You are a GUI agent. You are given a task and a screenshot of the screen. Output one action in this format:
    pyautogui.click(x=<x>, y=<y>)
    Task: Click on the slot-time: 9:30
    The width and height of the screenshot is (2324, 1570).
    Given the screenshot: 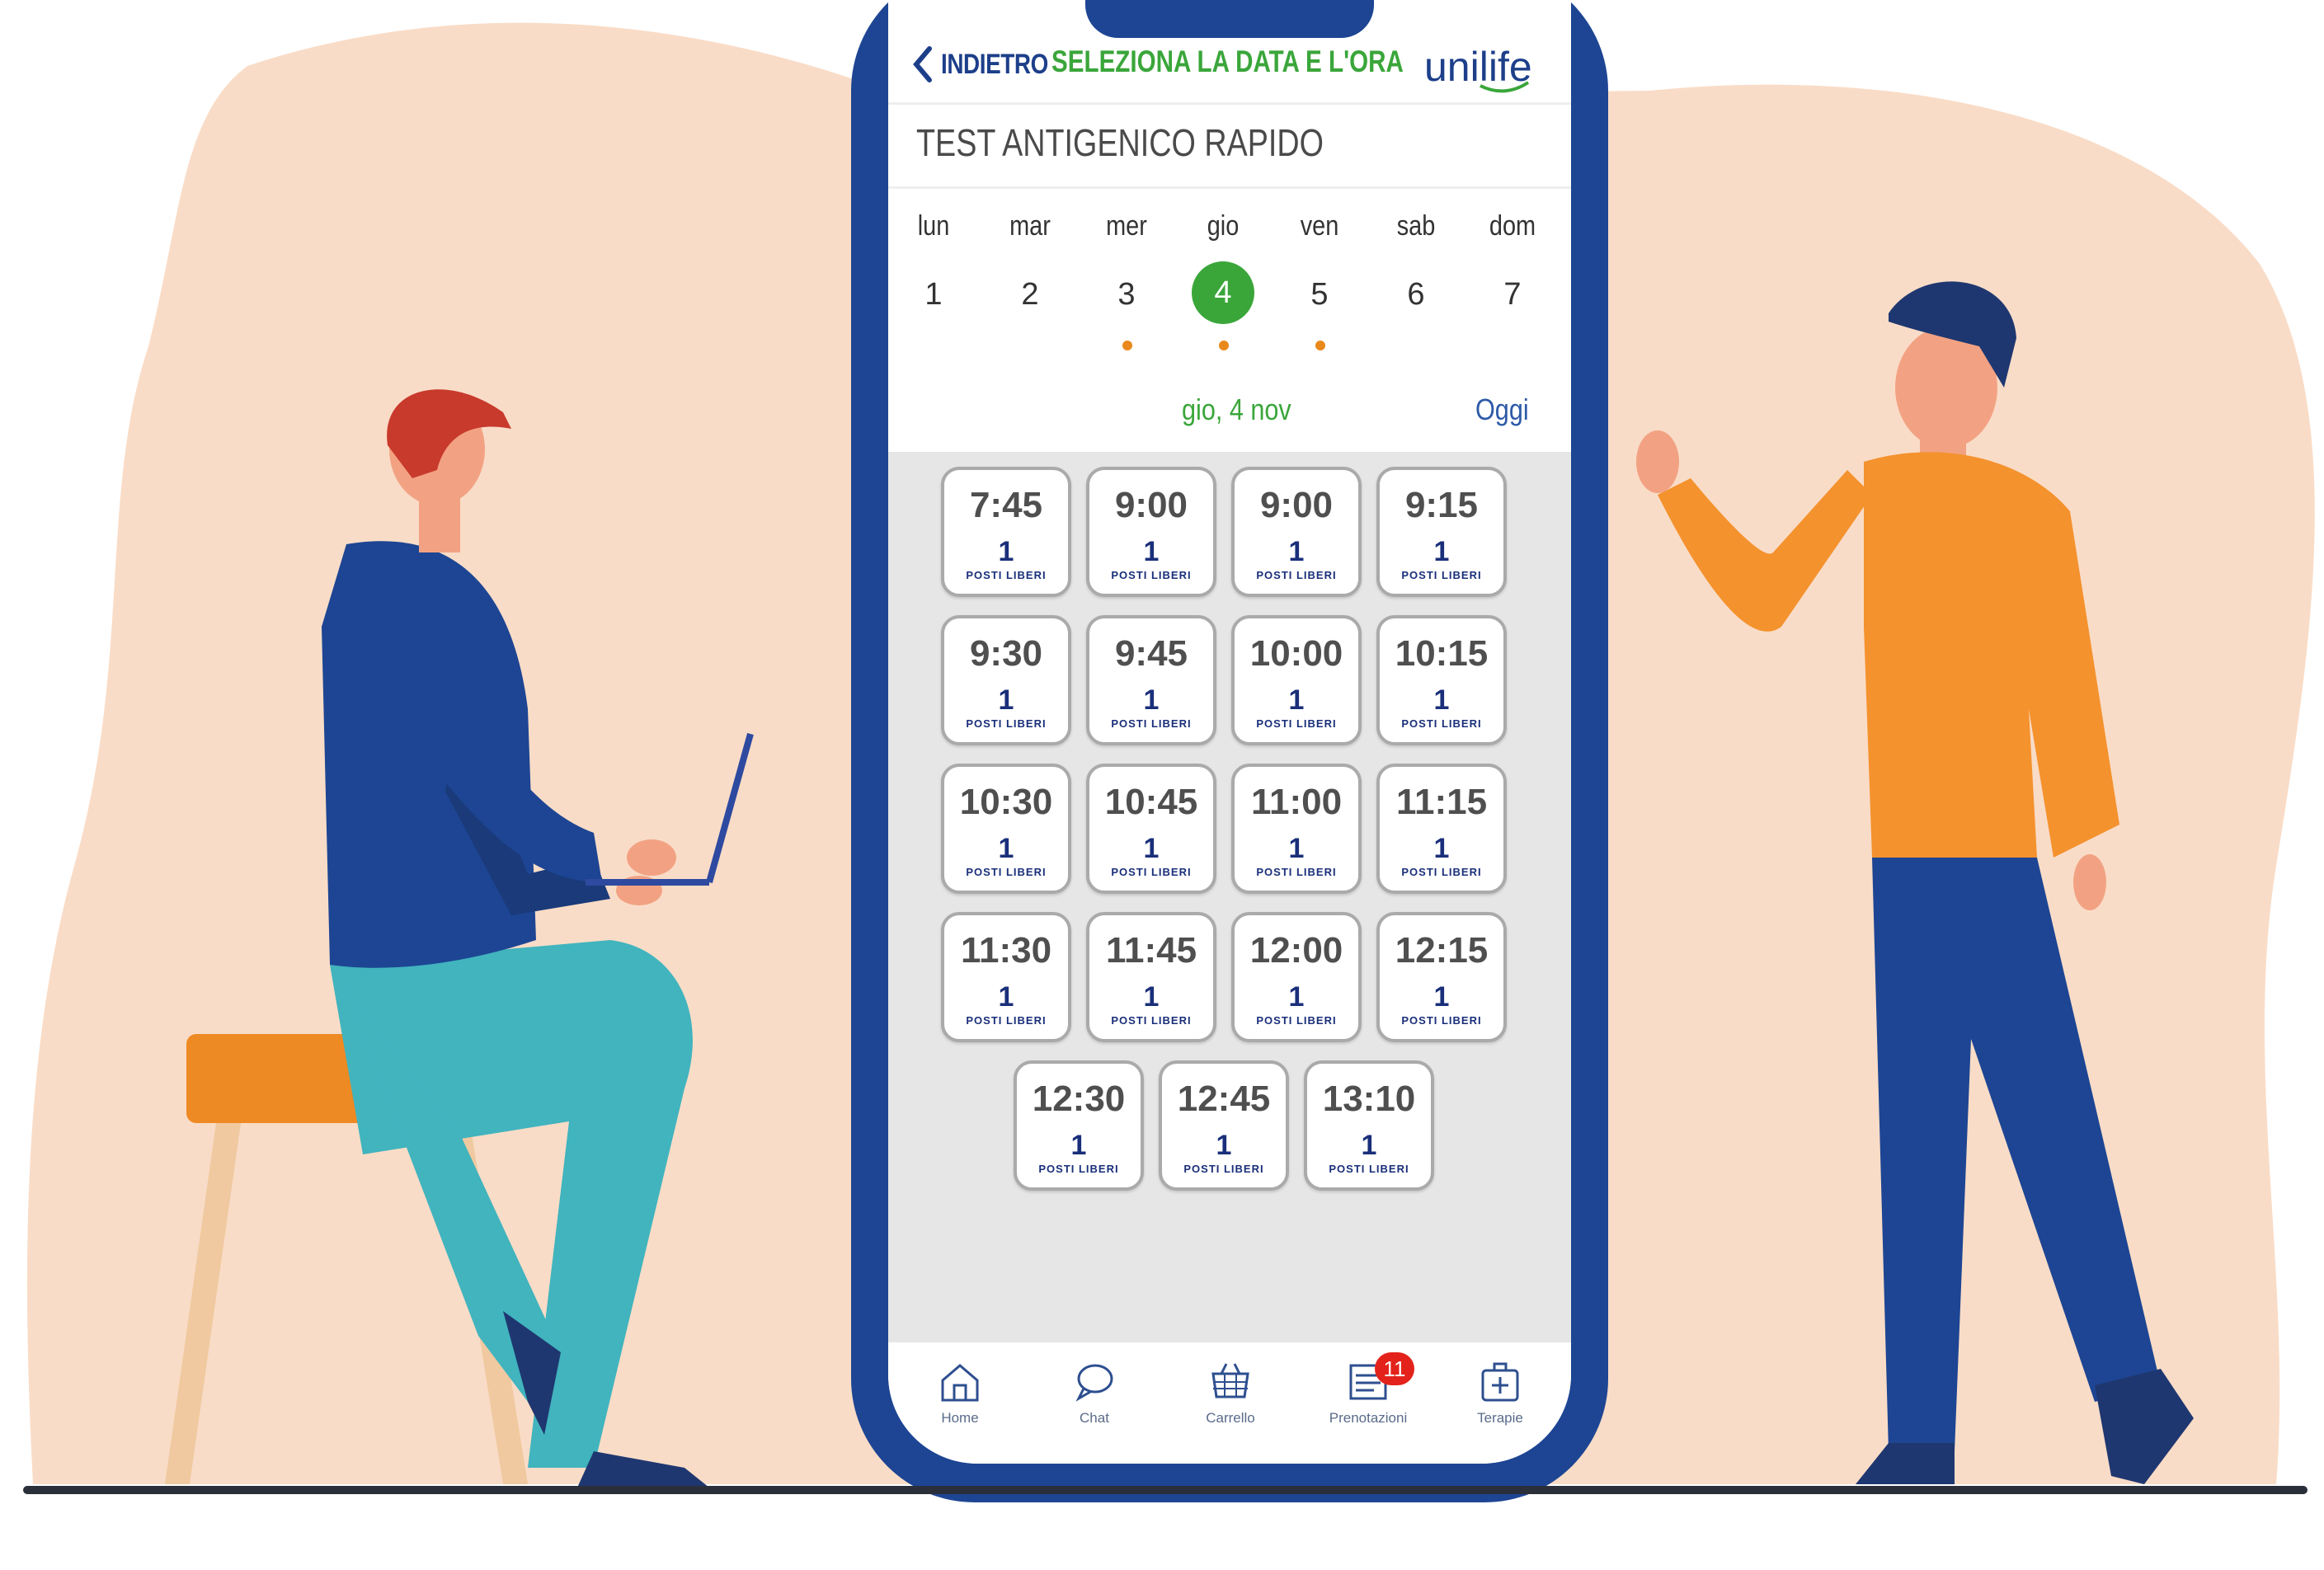 What is the action you would take?
    pyautogui.click(x=1006, y=653)
    